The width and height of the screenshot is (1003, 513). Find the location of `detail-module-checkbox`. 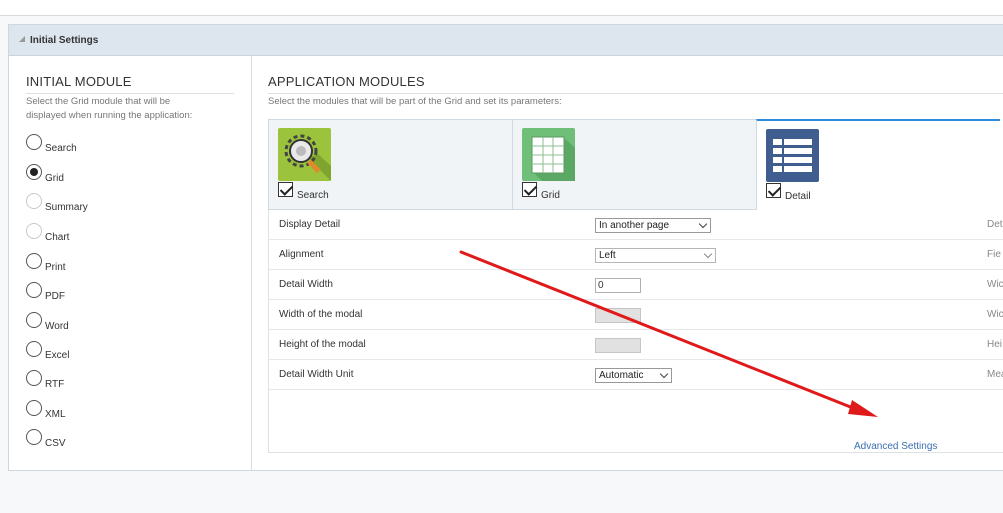

detail-module-checkbox is located at coordinates (773, 190).